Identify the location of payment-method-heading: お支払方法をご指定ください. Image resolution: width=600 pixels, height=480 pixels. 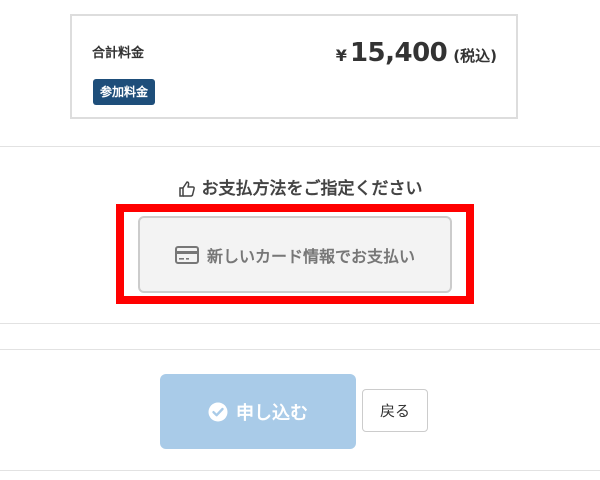
(300, 186).